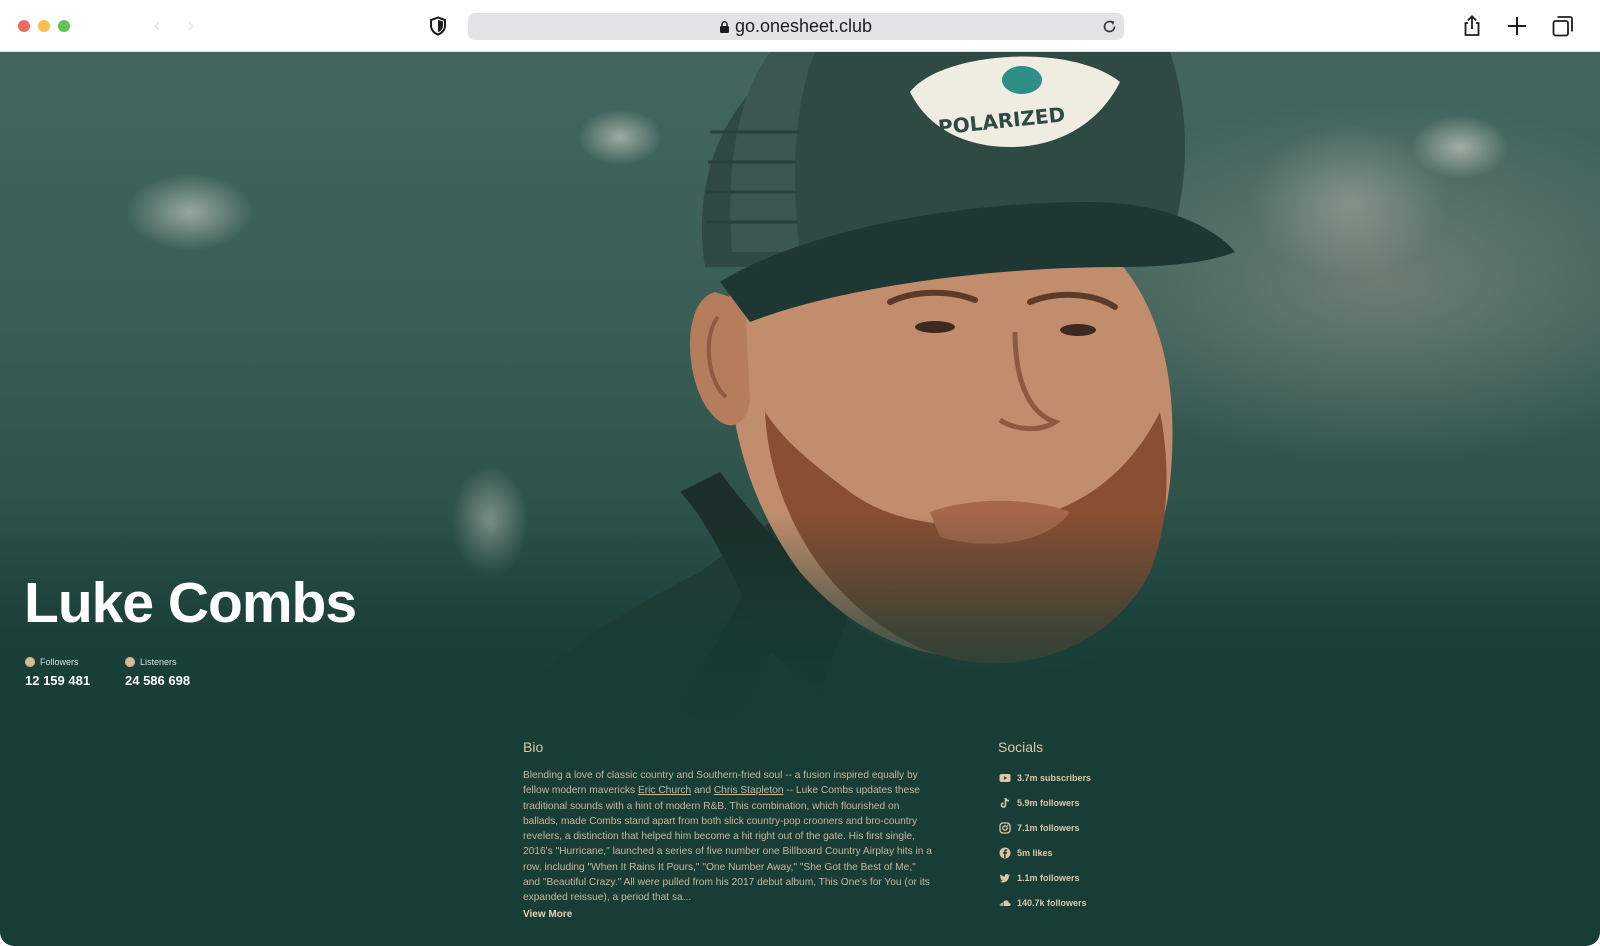 The width and height of the screenshot is (1600, 946). I want to click on reload-icon, so click(1109, 26).